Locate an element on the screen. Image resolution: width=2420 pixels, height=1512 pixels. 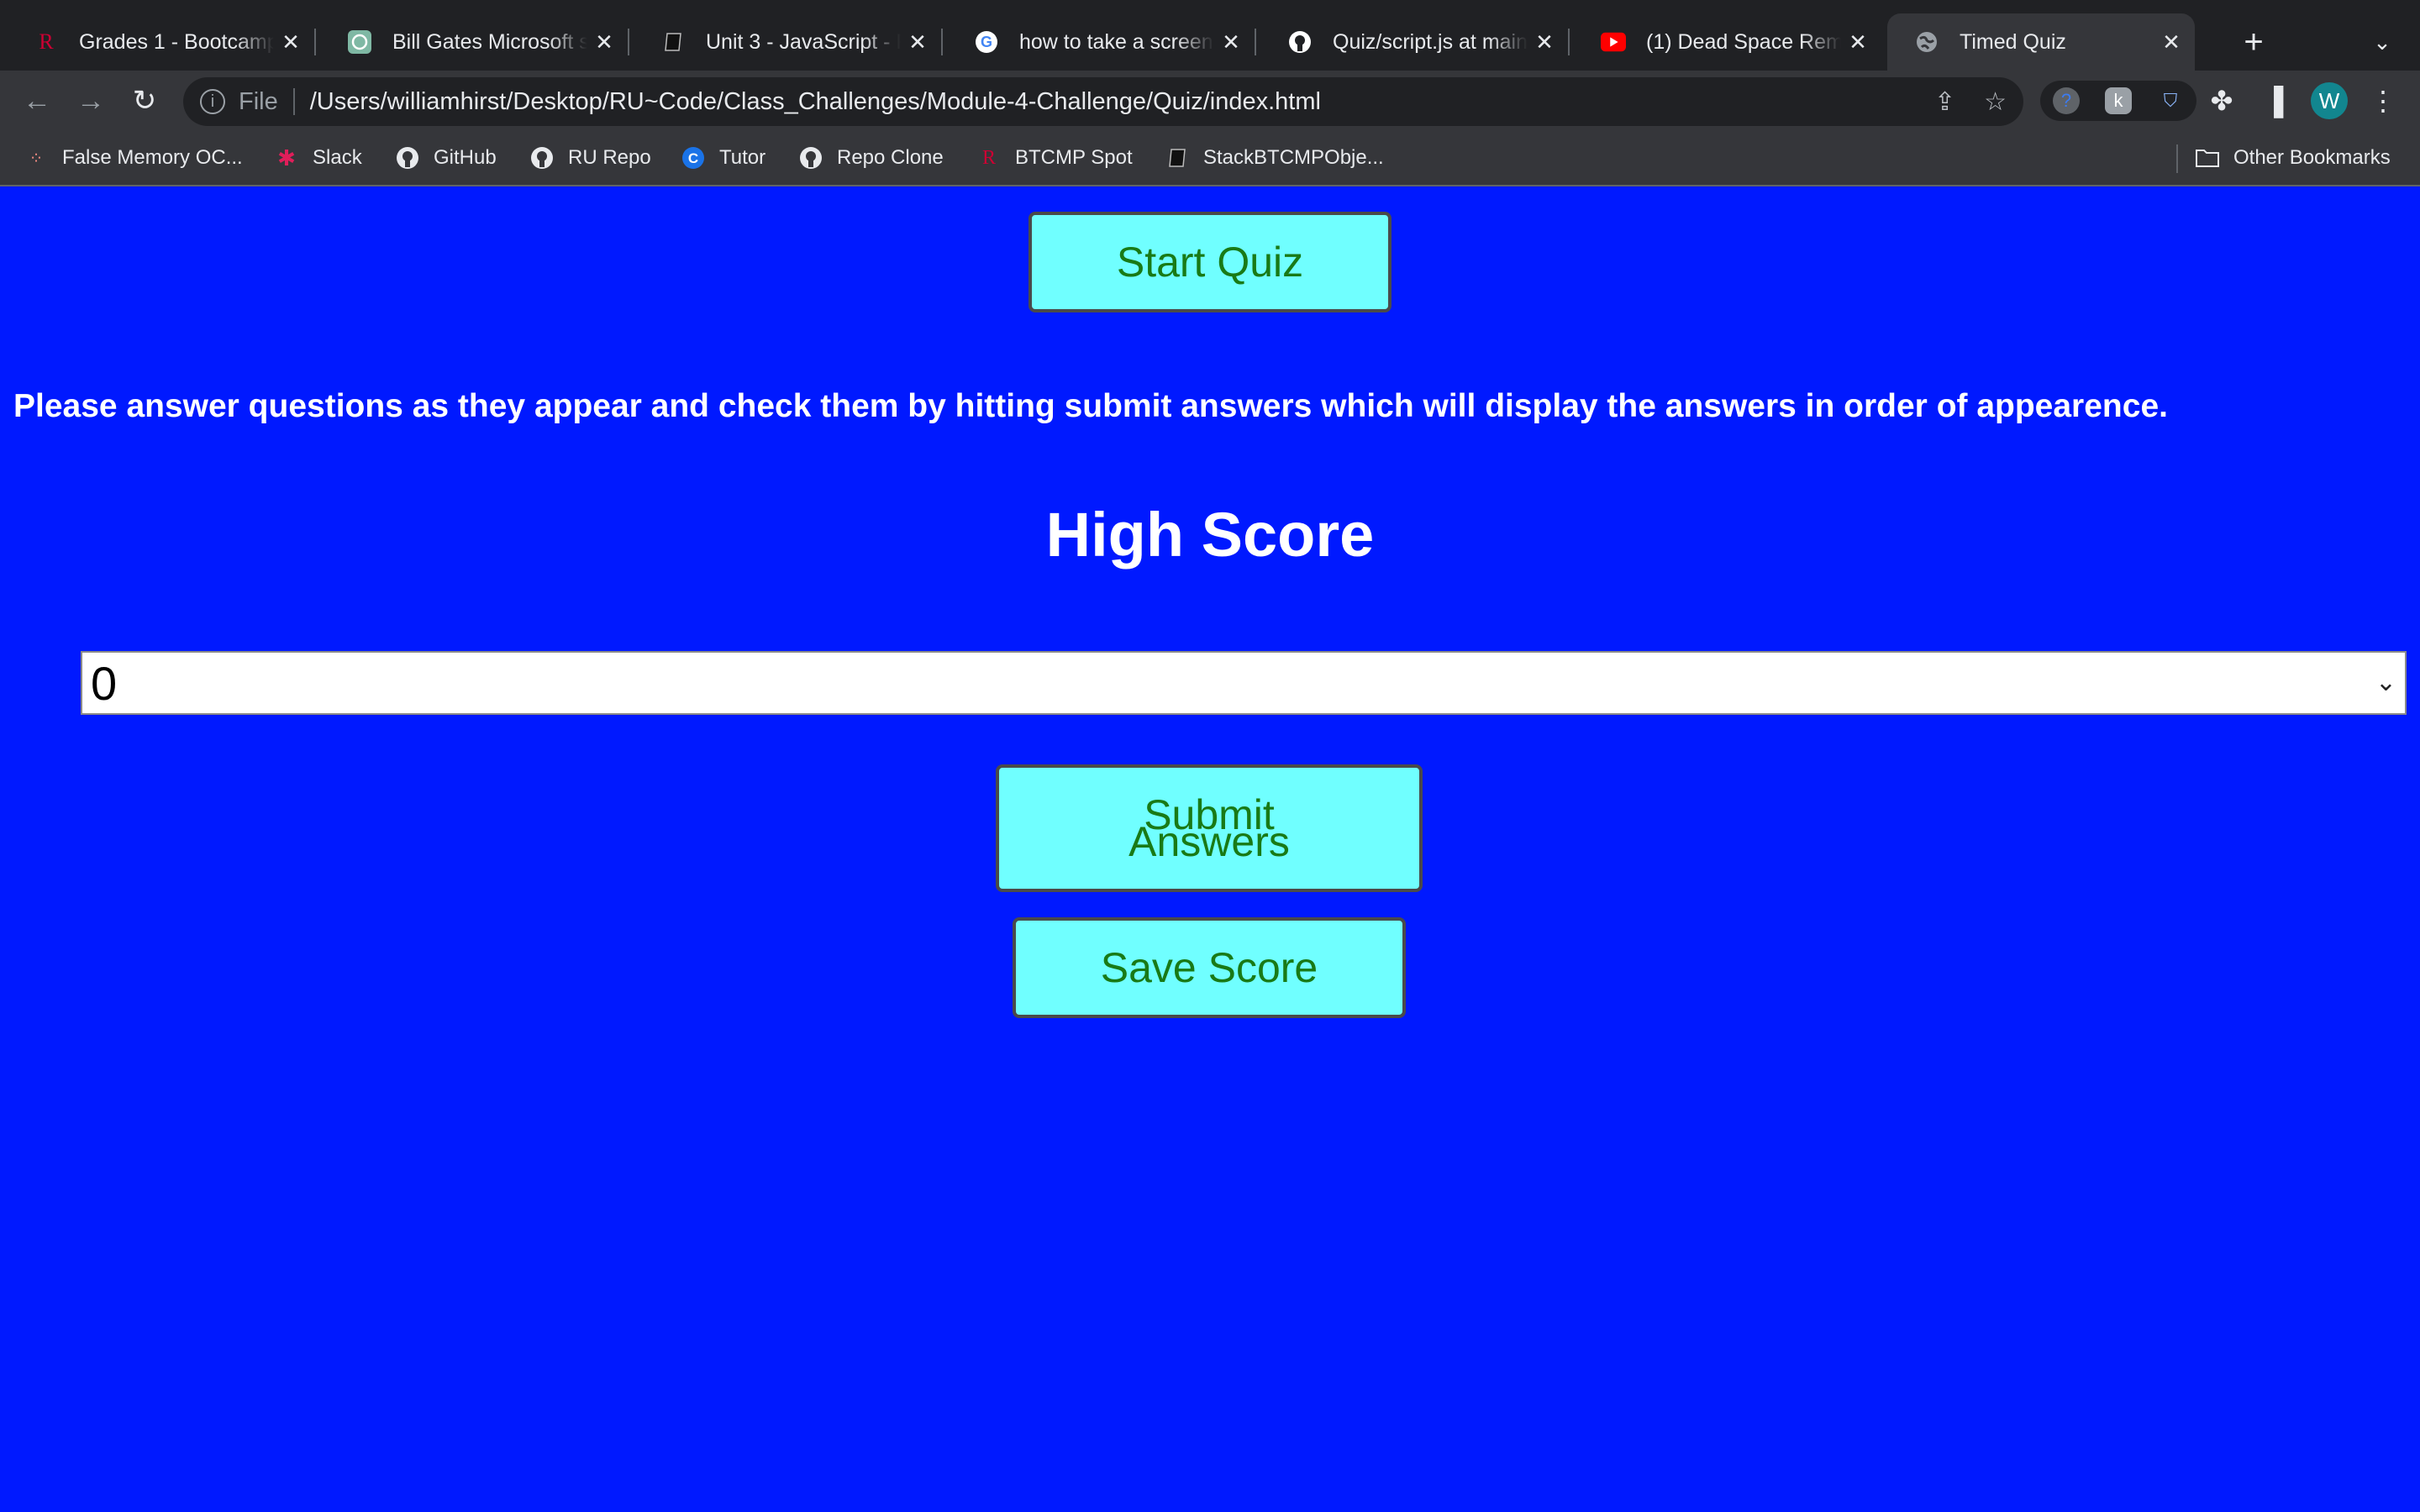
tab-title: Quiz/script.js at main is located at coordinates (1430, 41).